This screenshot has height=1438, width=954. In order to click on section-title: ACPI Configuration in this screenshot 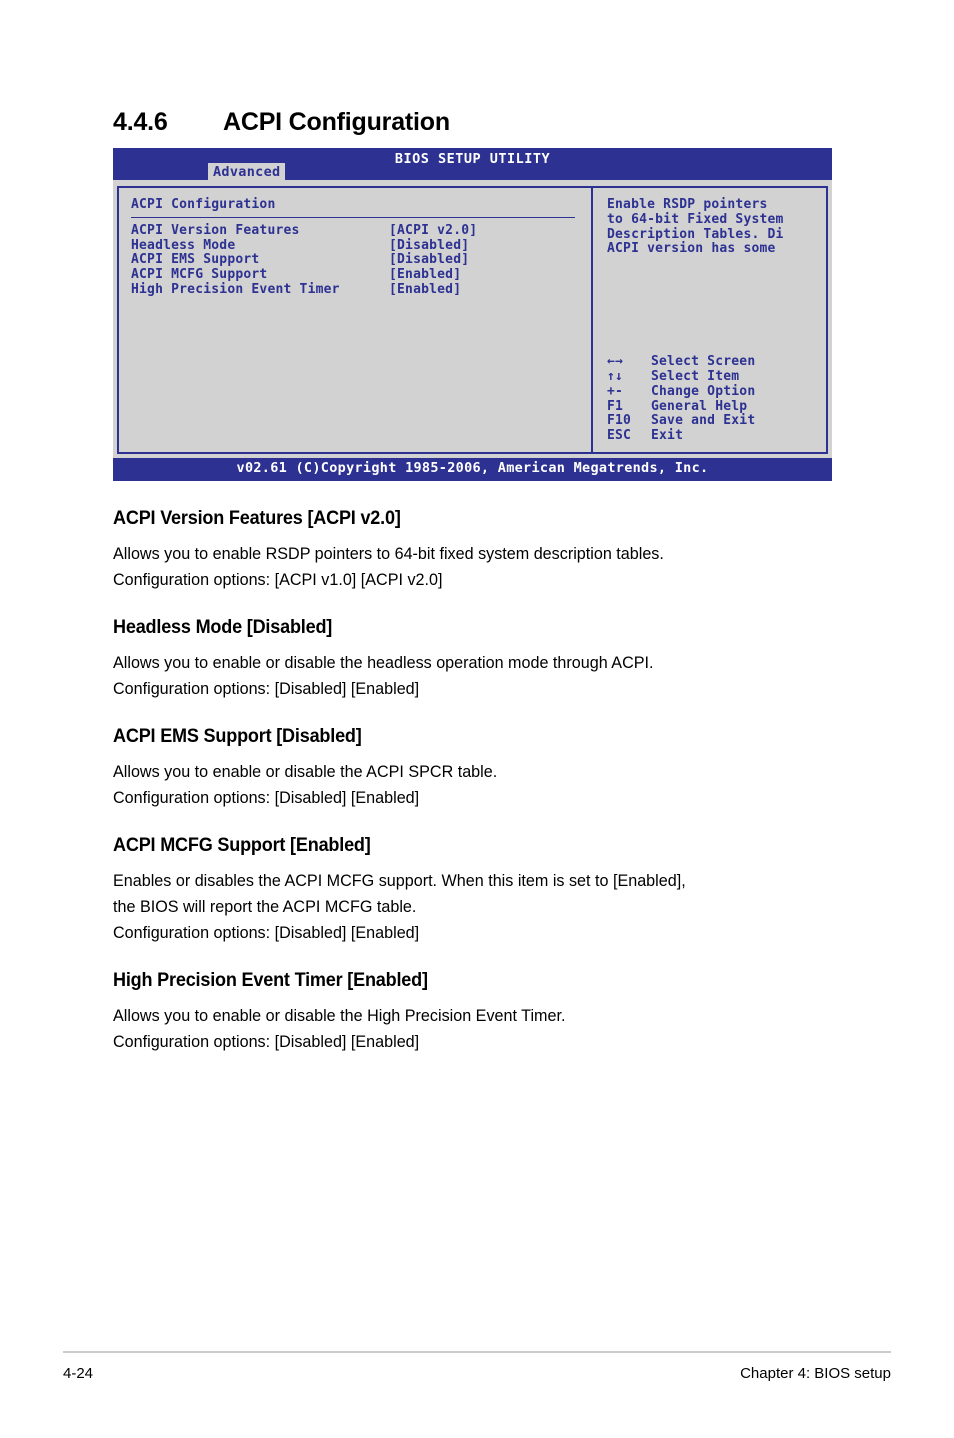, I will do `click(336, 122)`.